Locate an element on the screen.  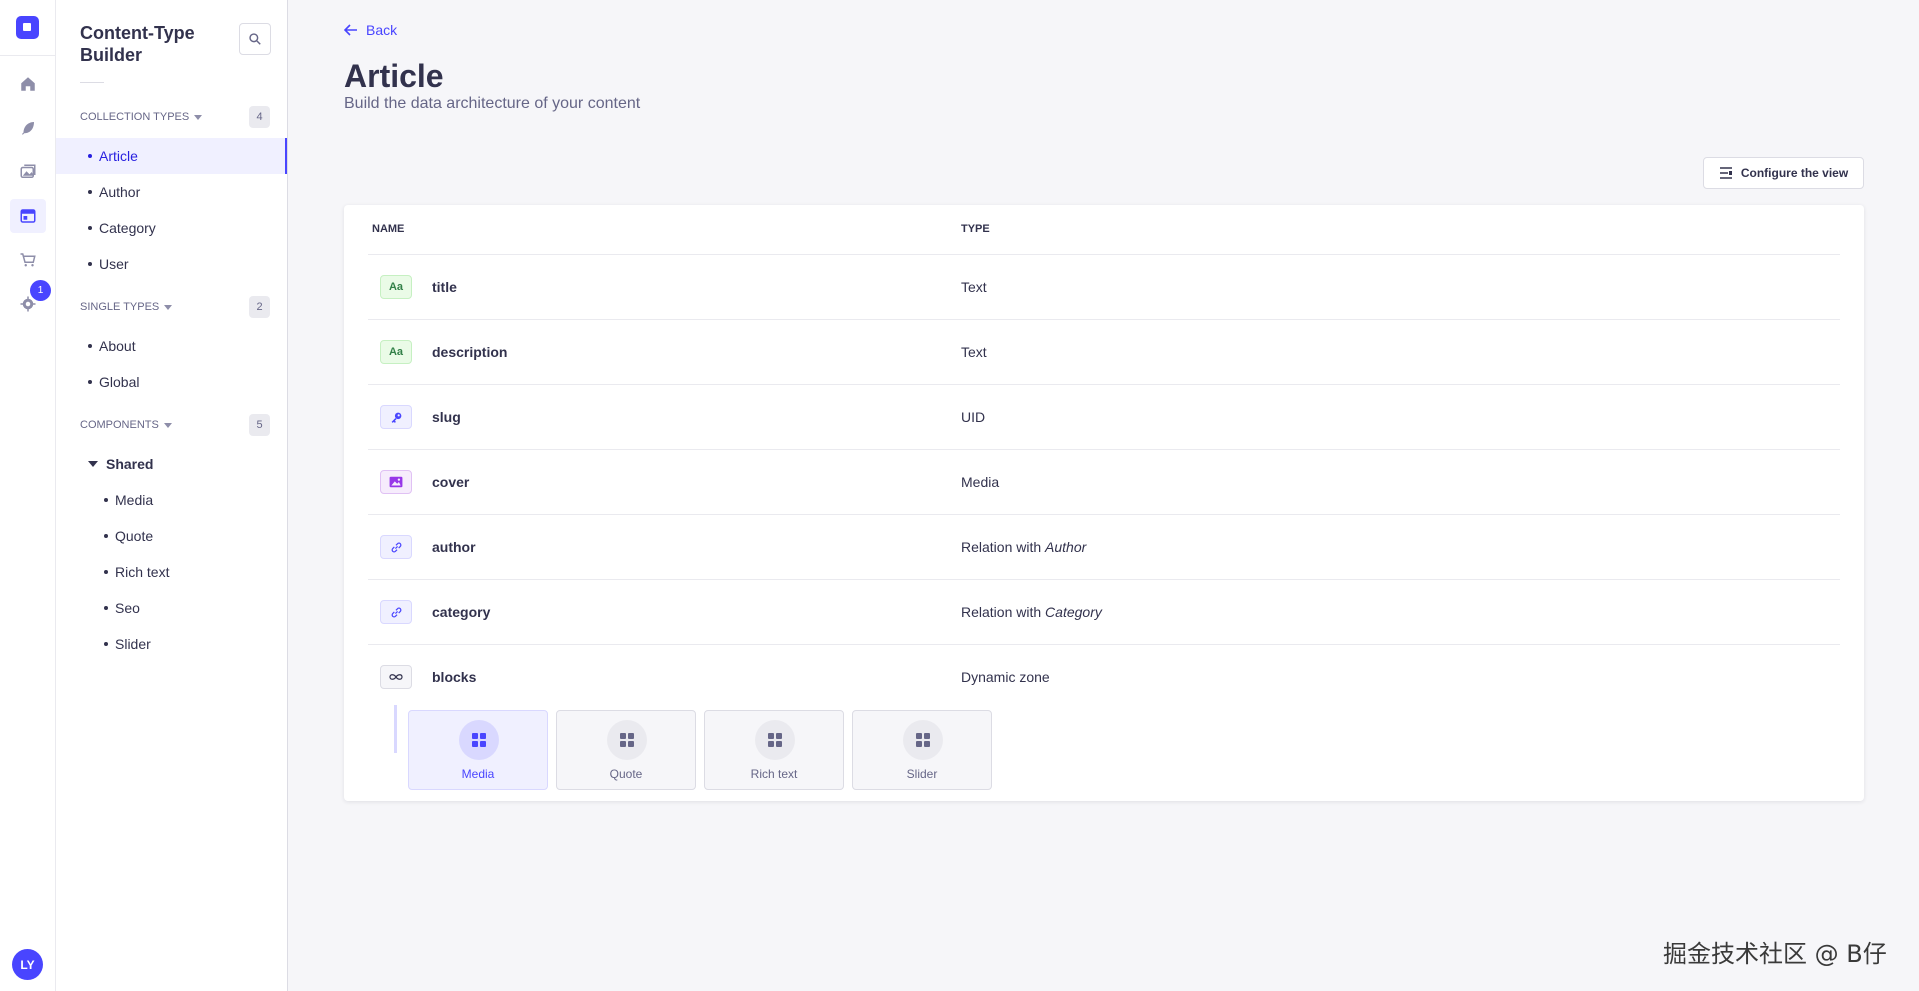
configure-view-label: Configure the view is located at coordinates (1794, 173).